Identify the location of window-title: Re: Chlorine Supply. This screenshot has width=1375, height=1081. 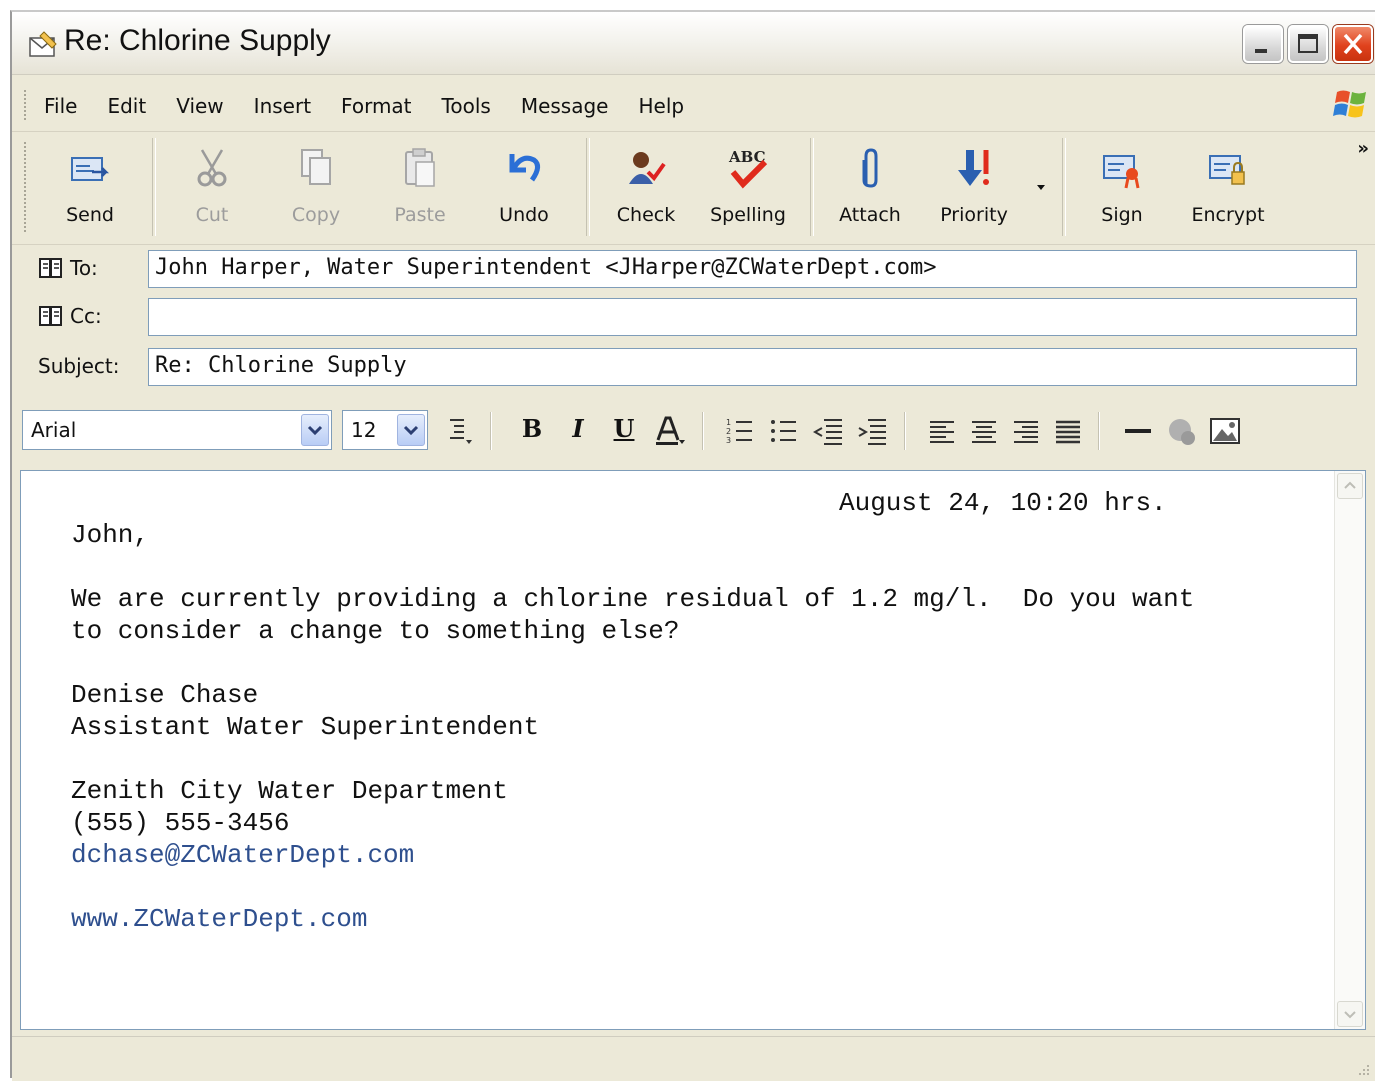
(197, 40).